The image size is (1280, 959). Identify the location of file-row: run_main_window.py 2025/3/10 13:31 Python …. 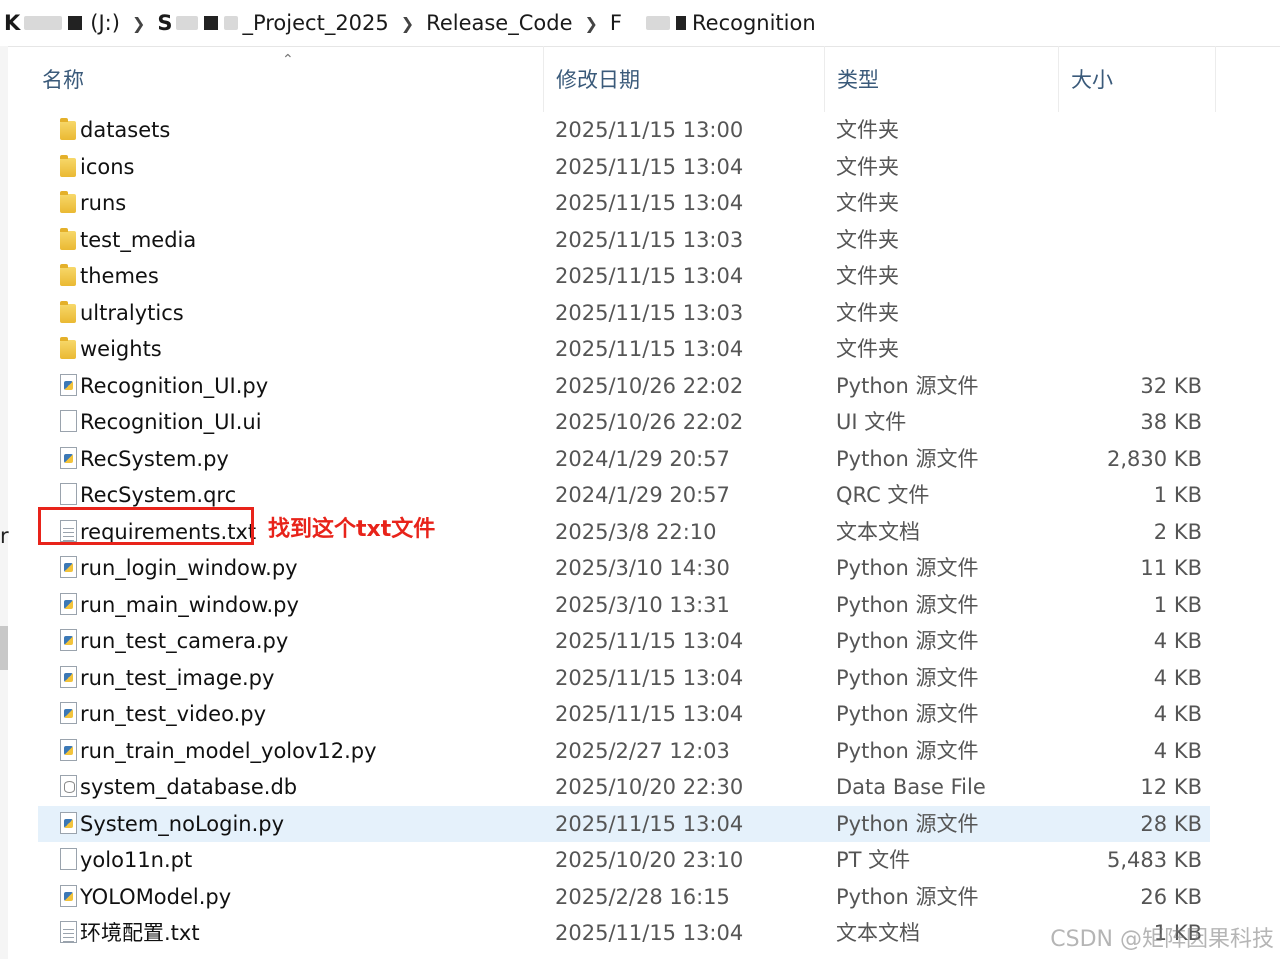
(624, 605).